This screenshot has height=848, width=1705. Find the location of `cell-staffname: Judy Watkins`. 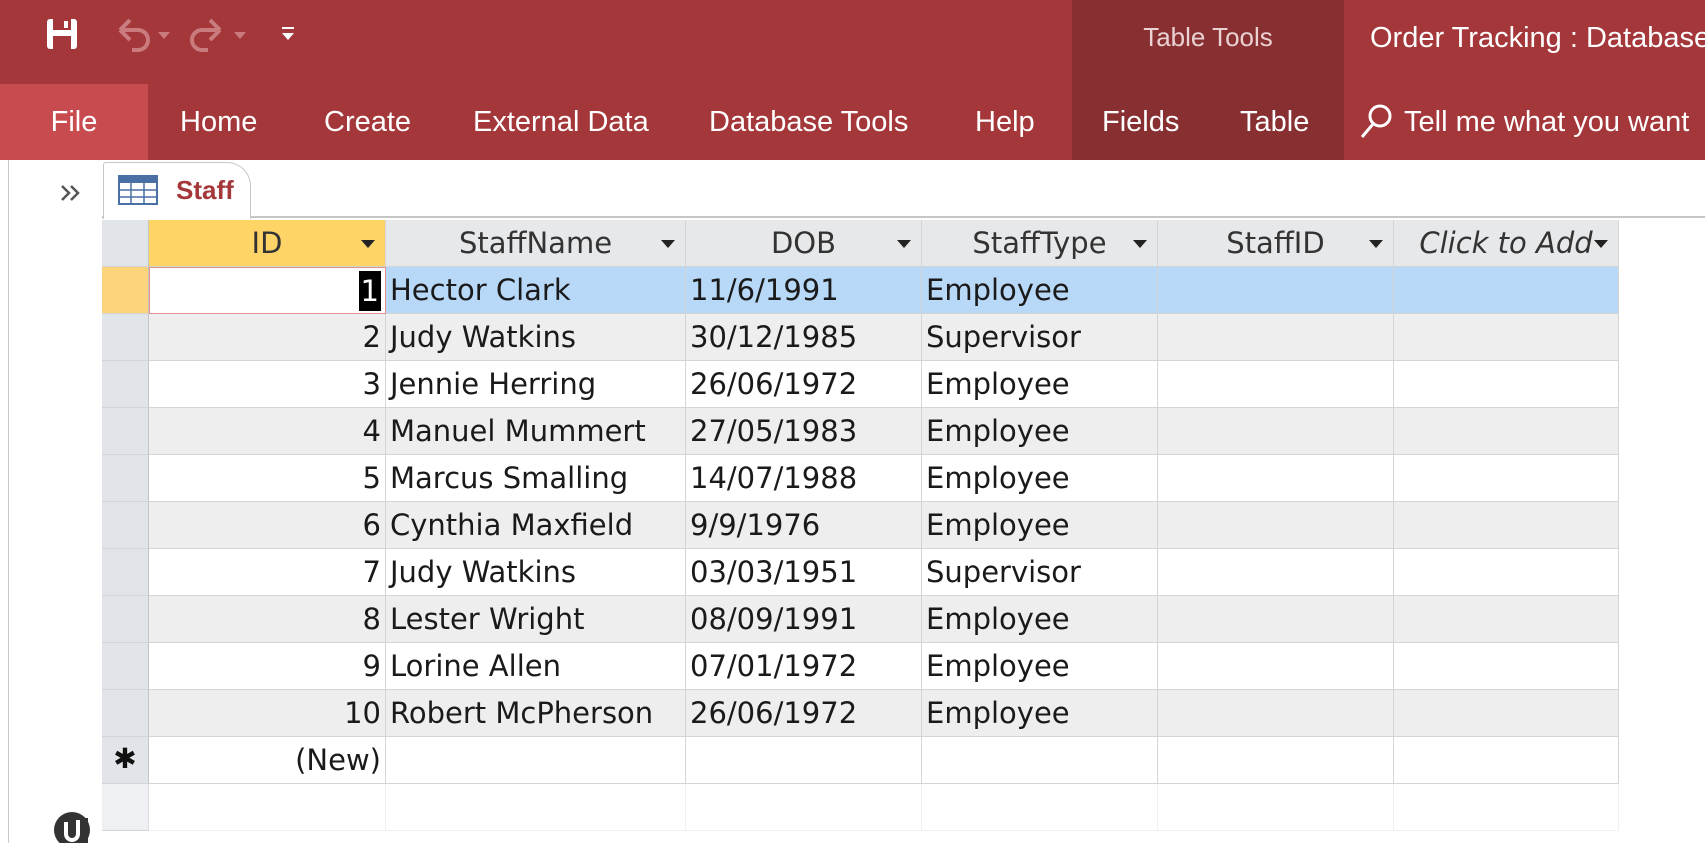

cell-staffname: Judy Watkins is located at coordinates (536, 572).